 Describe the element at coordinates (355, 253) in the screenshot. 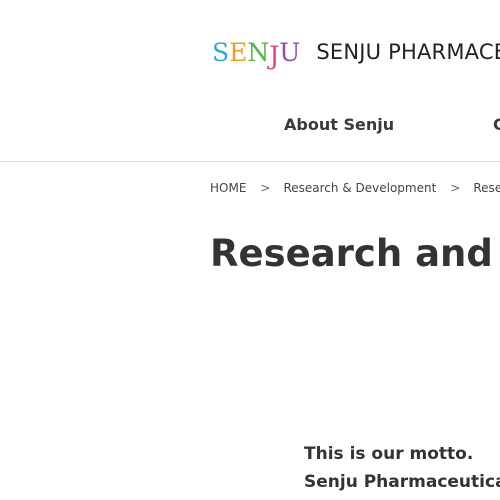

I see `page-title: Research and De` at that location.